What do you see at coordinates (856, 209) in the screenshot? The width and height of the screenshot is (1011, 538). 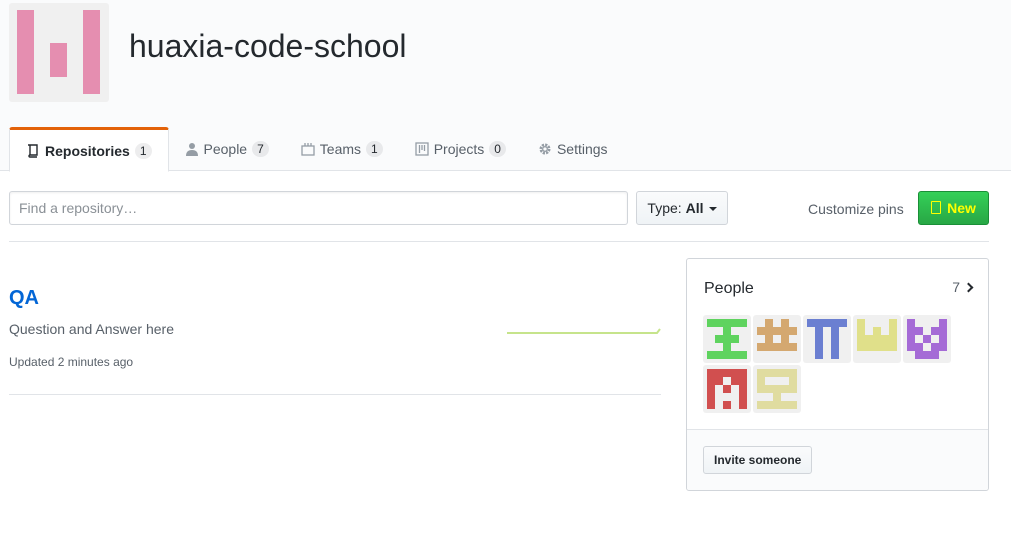 I see `customize-pins-link: Customize pins` at bounding box center [856, 209].